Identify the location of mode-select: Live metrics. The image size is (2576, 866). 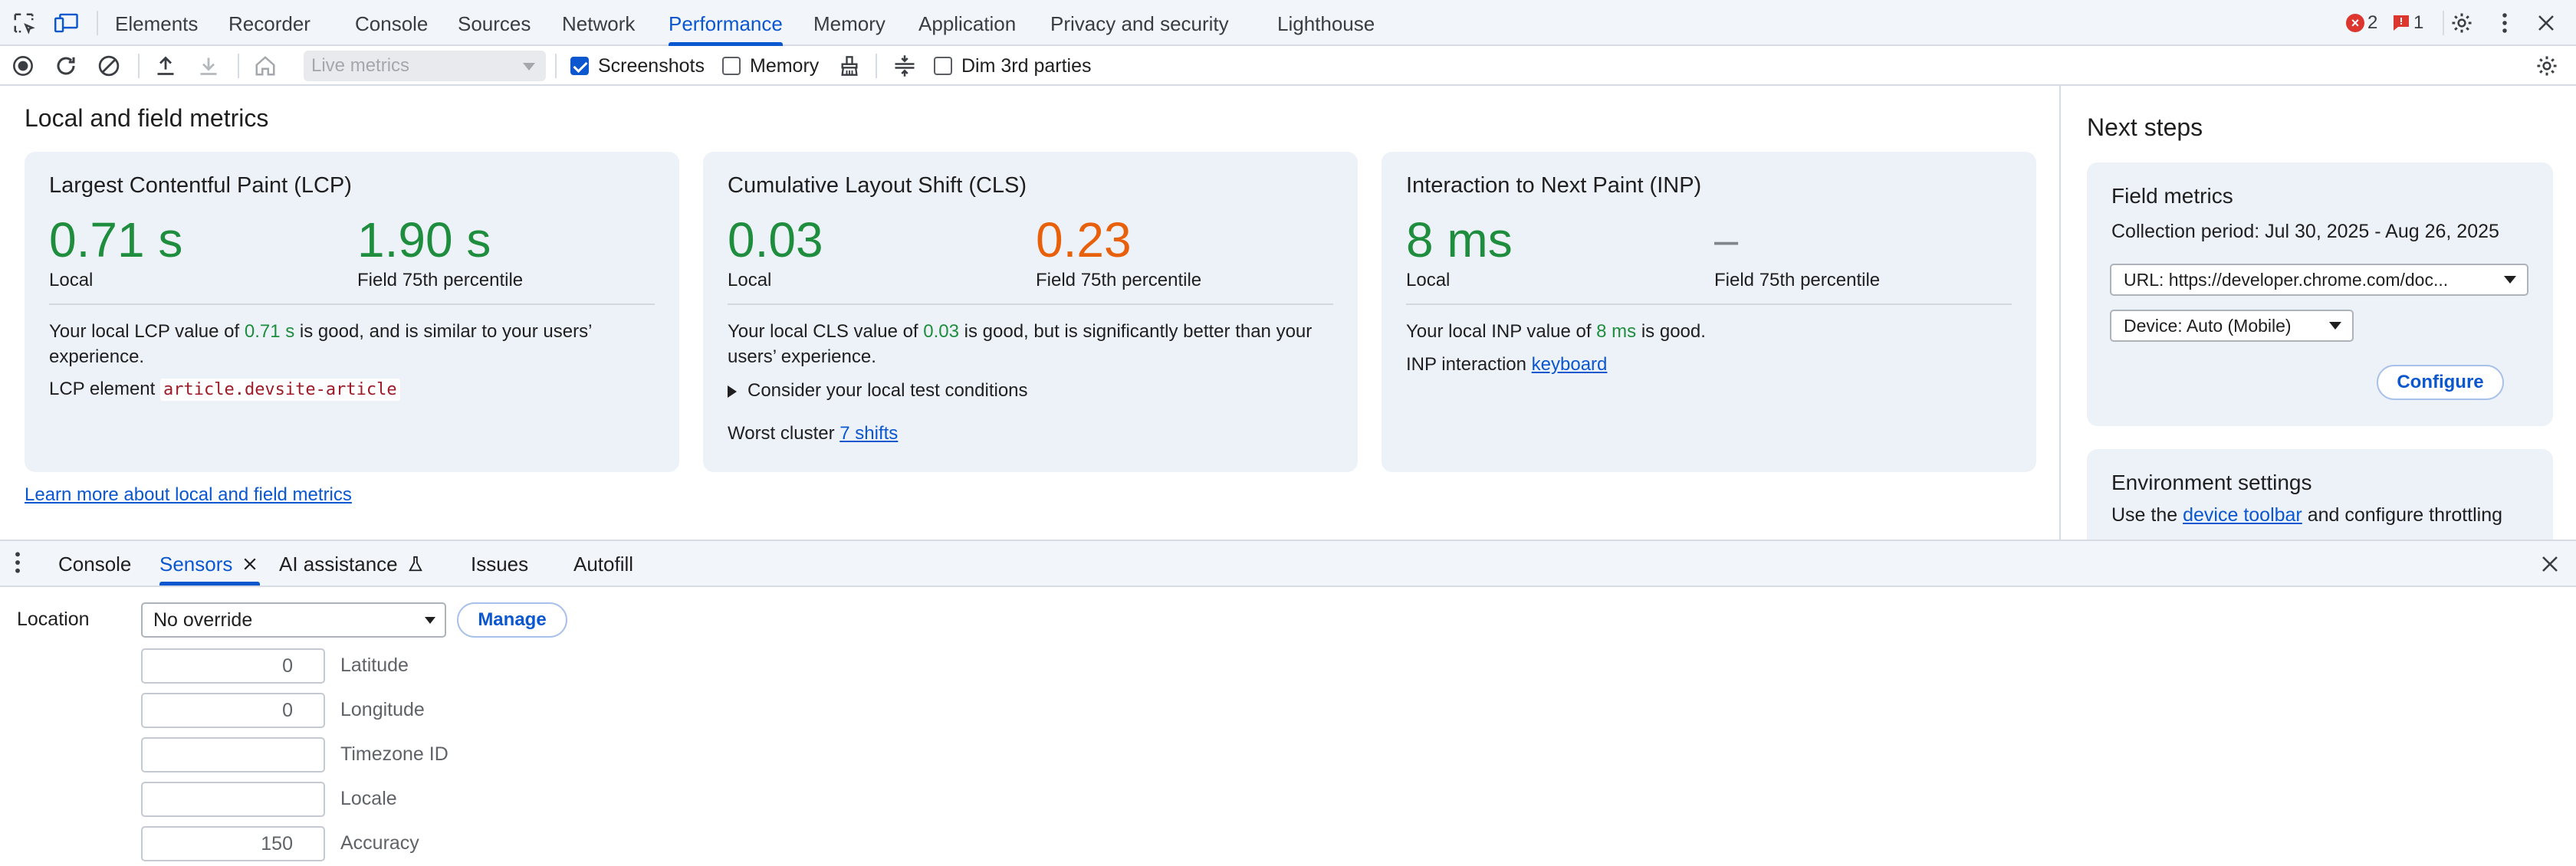
(425, 66).